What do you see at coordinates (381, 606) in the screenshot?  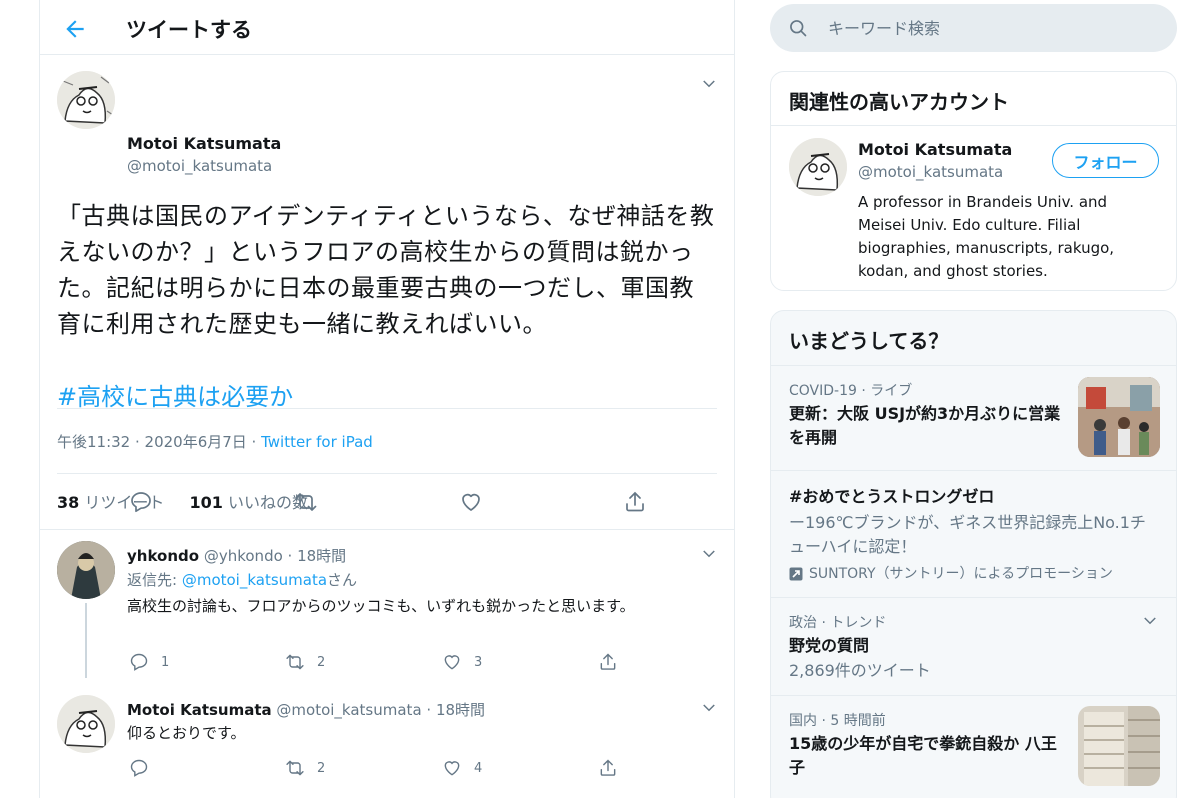 I see `reply-text: 高校生の討論も、フロアからのツッコミも、いずれも鋭かったと思います。` at bounding box center [381, 606].